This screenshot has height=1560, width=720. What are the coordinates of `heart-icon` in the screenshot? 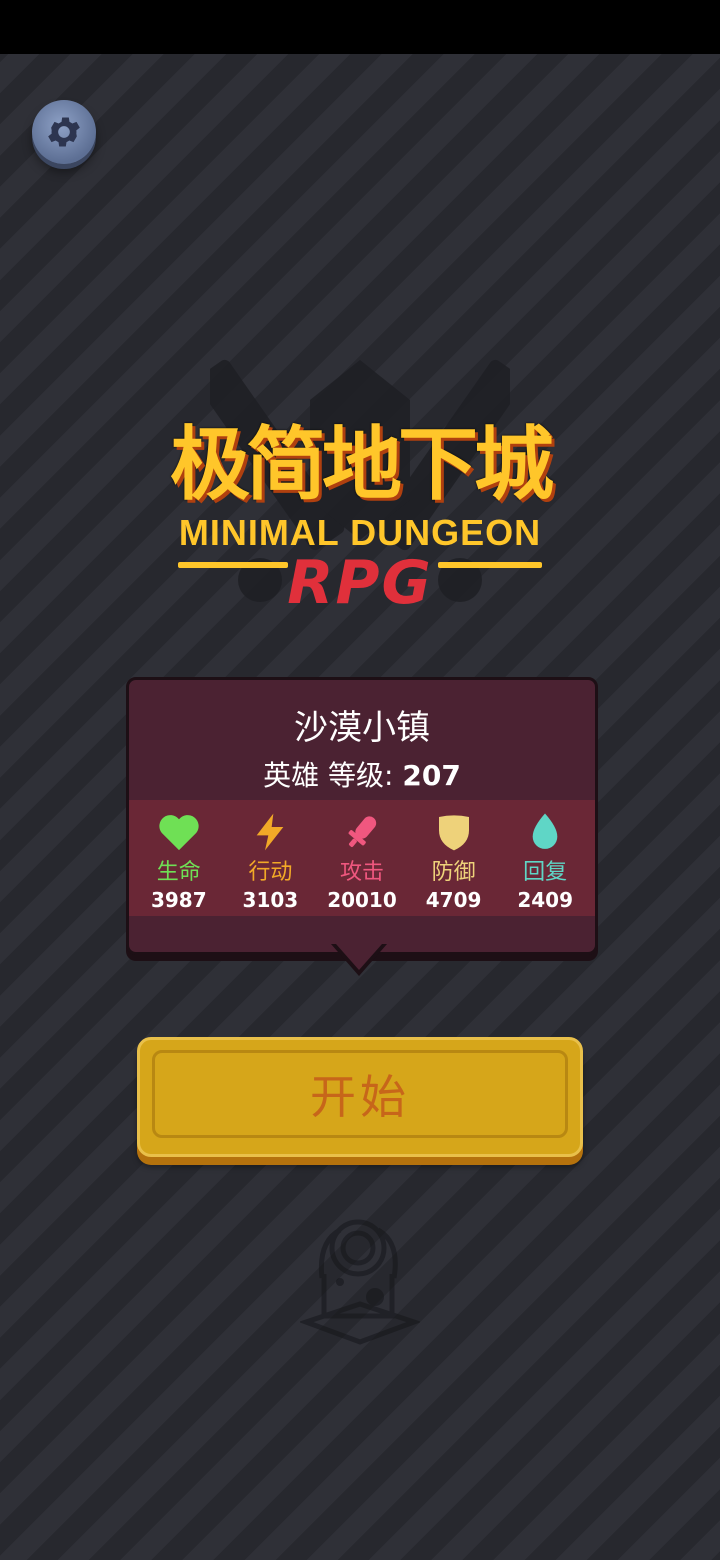 It's located at (179, 833).